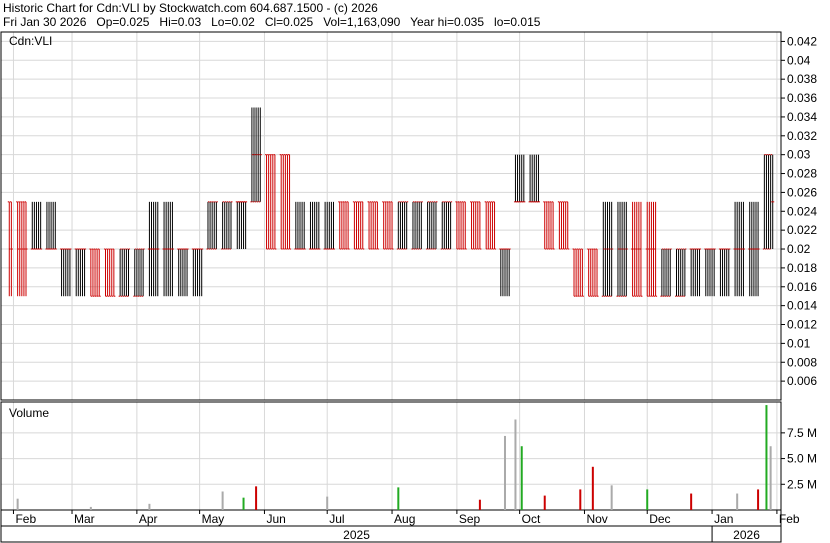  I want to click on price-tick-label: 0.008, so click(802, 362).